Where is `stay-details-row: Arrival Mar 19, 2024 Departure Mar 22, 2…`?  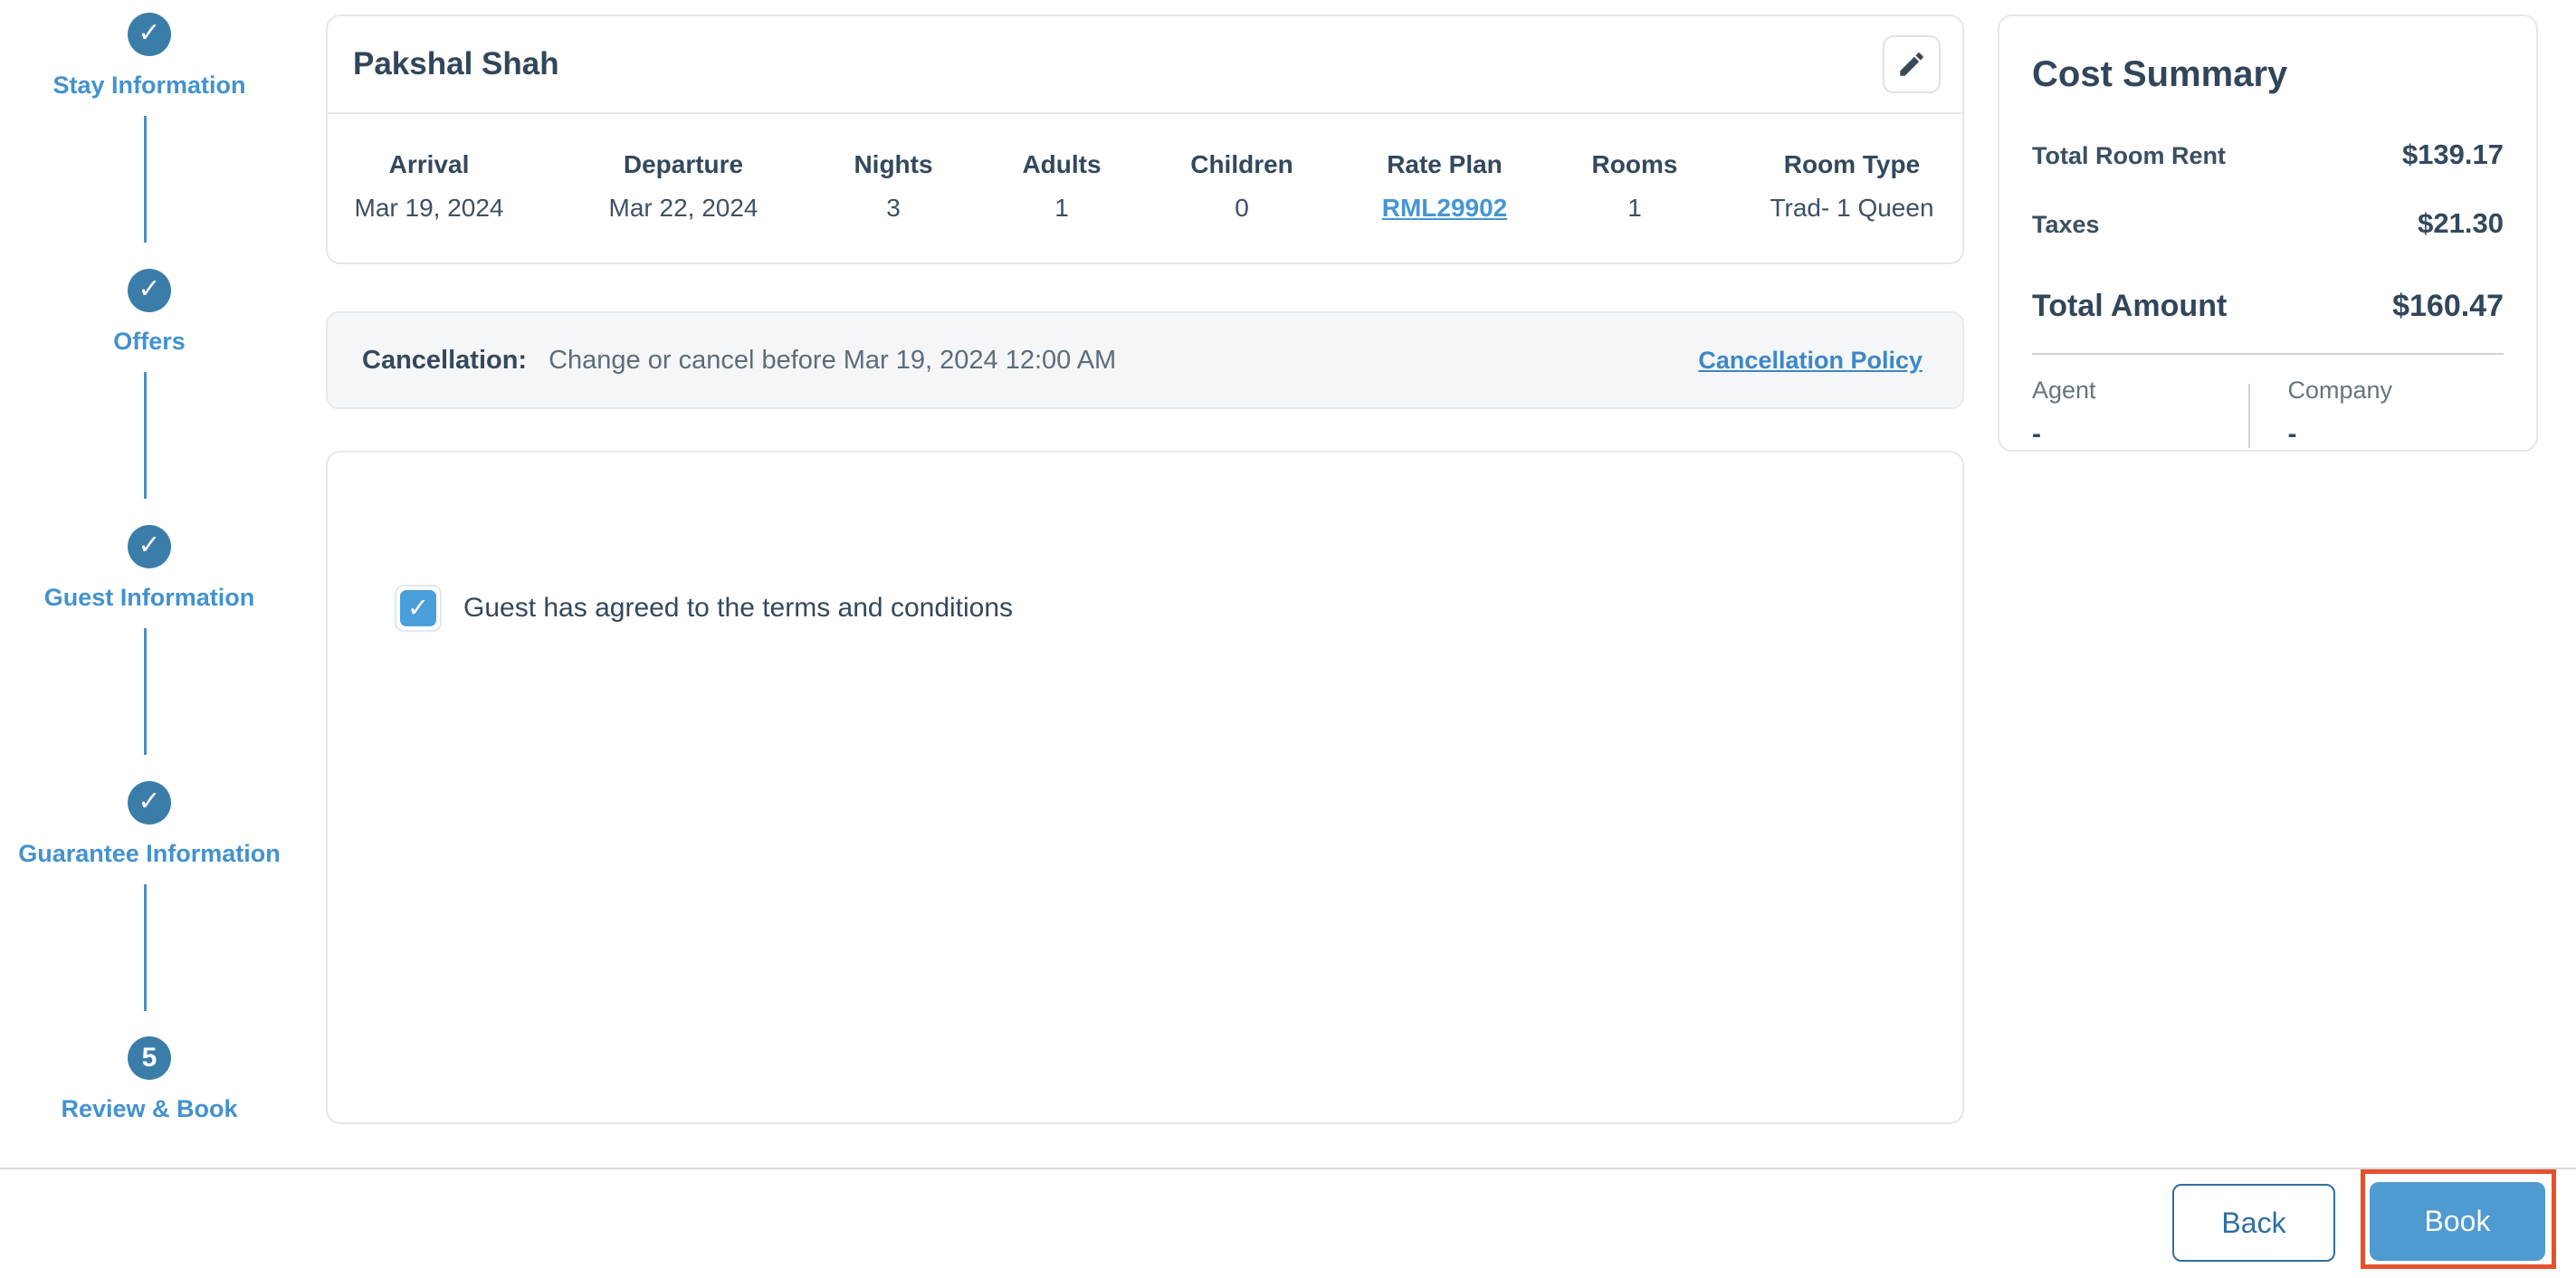 stay-details-row: Arrival Mar 19, 2024 Departure Mar 22, 2… is located at coordinates (1145, 188).